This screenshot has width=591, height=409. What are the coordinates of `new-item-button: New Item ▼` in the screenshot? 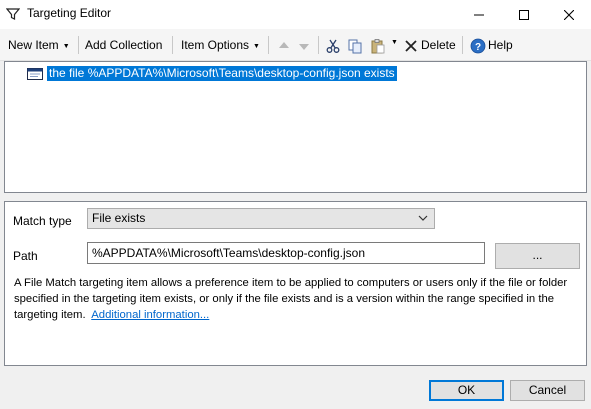 It's located at (39, 45).